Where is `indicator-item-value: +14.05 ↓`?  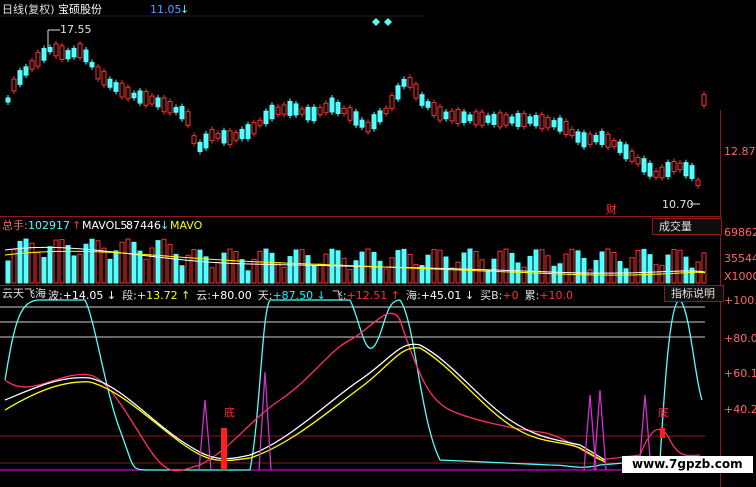 indicator-item-value: +14.05 ↓ is located at coordinates (89, 295).